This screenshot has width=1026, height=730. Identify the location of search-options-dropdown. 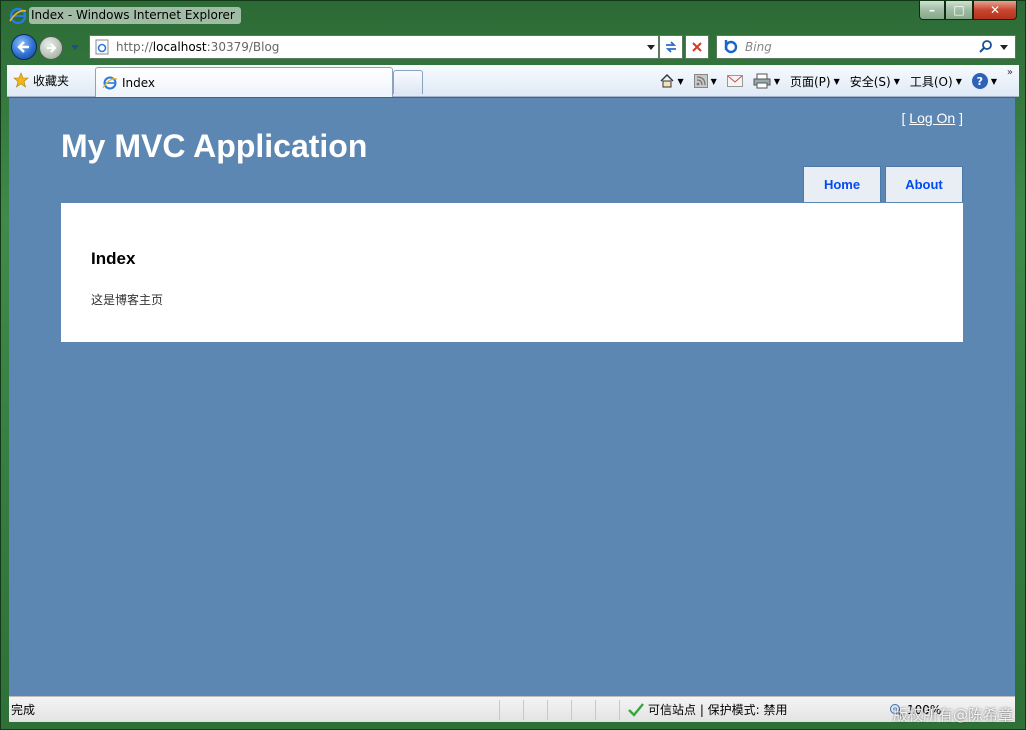
(1004, 47).